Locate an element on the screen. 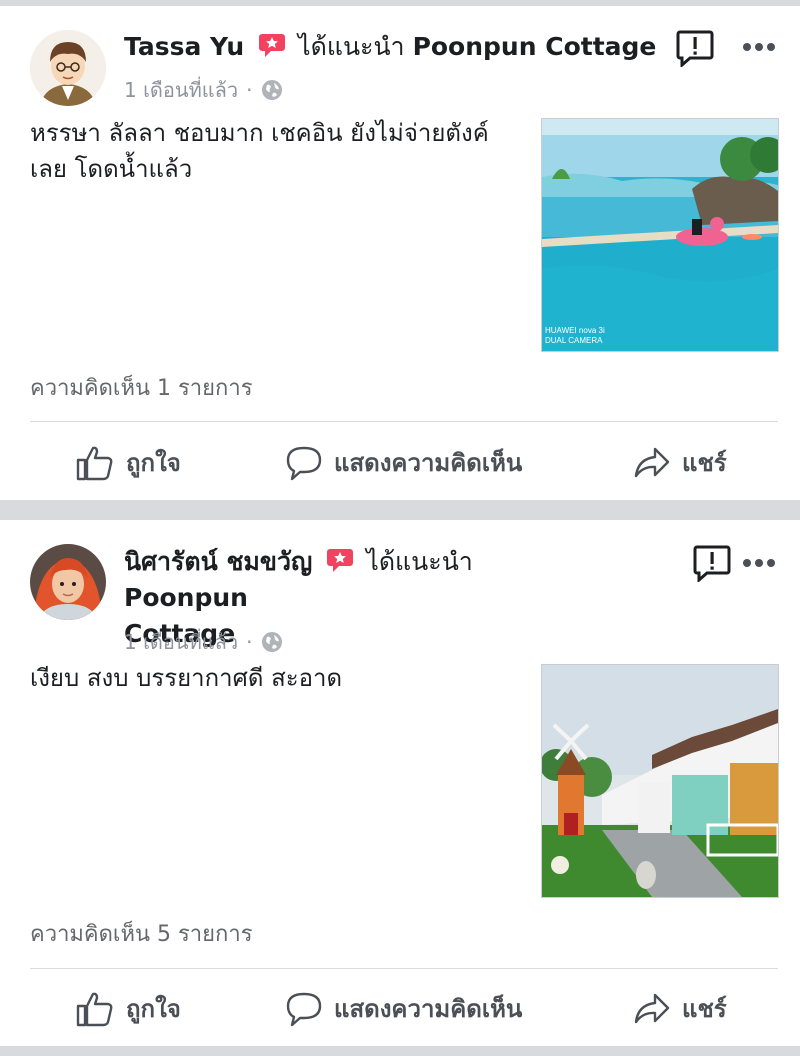 The height and width of the screenshot is (1056, 800). author-name: นิศารัตน์ ชมขวัญ is located at coordinates (218, 561).